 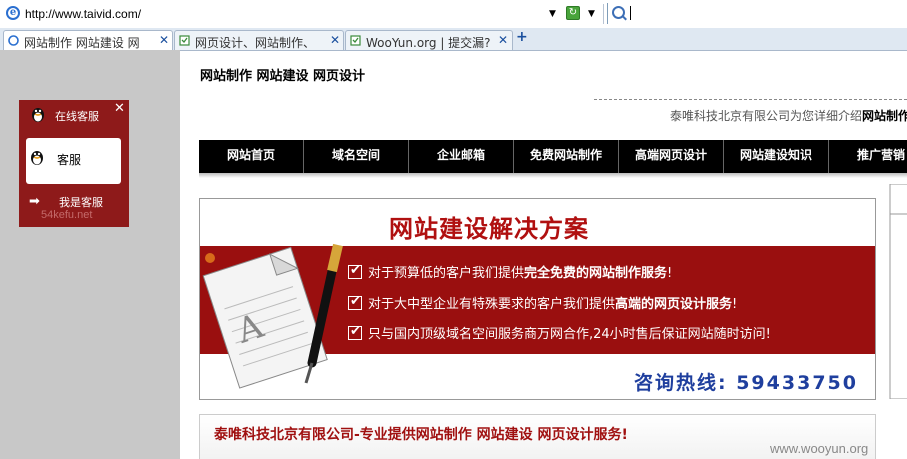 What do you see at coordinates (356, 156) in the screenshot?
I see `nav-item-domain: 域名空间` at bounding box center [356, 156].